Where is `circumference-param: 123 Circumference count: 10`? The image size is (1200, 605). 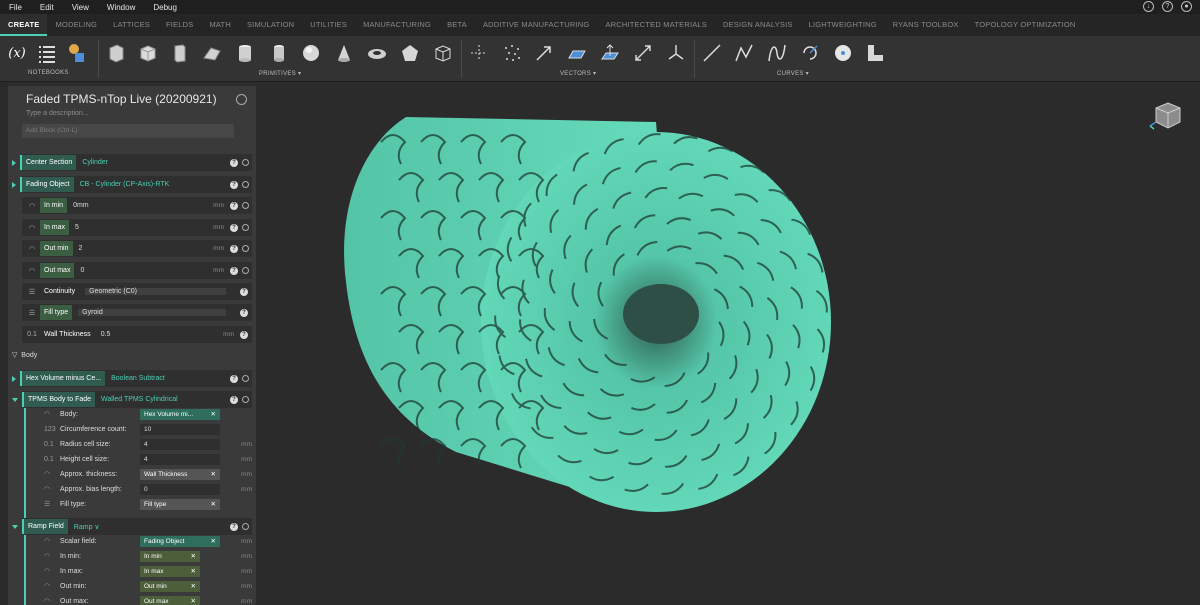
circumference-param: 123 Circumference count: 10 is located at coordinates (148, 429).